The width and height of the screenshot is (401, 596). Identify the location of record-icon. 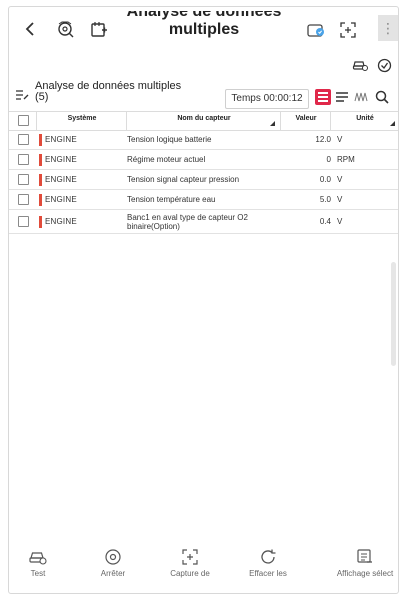
(384, 65).